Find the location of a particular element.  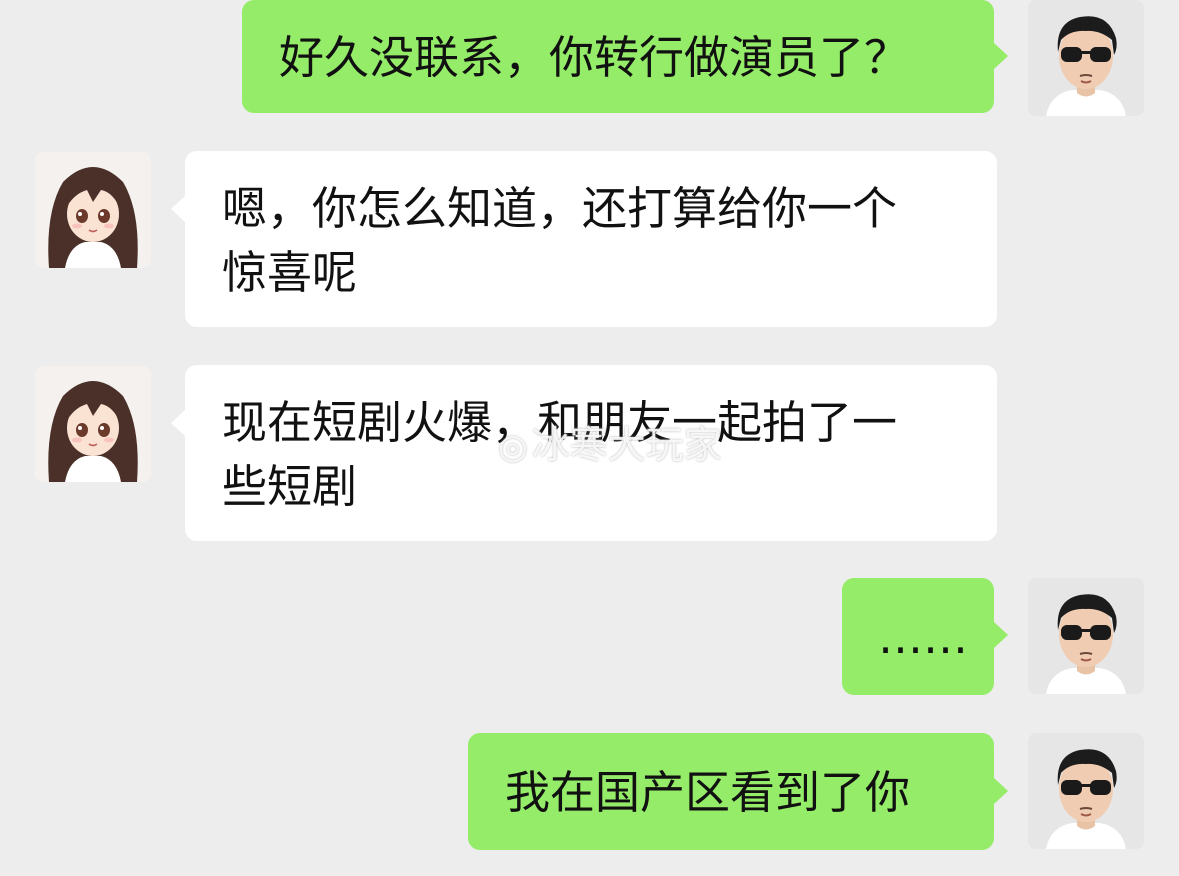

watermark: ◎ 冰寒大玩家 is located at coordinates (610, 441).